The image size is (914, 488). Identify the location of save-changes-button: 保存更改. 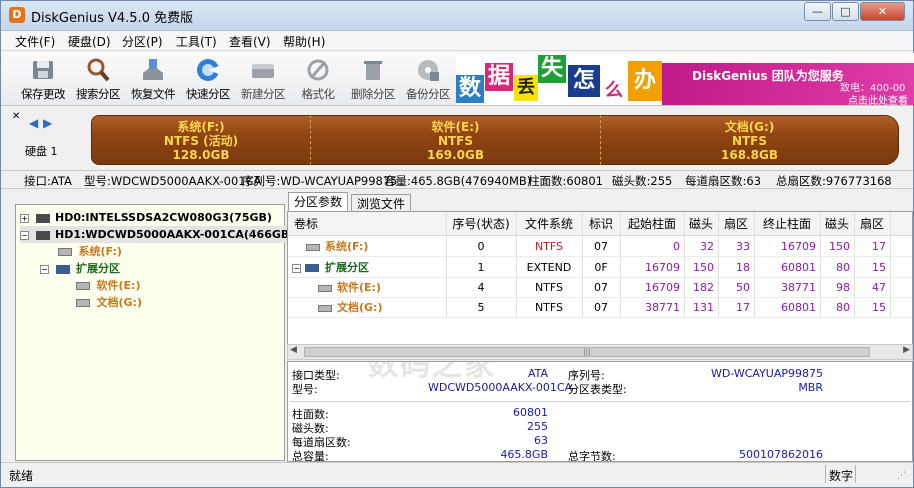
(43, 79).